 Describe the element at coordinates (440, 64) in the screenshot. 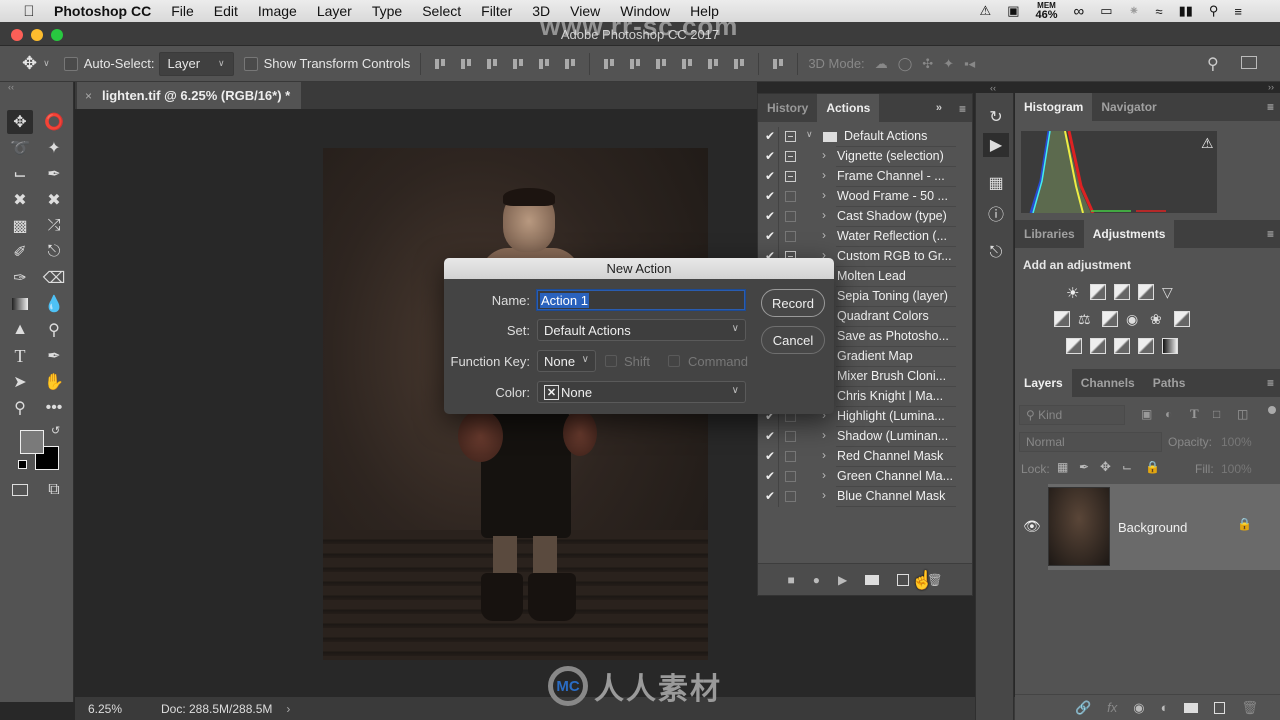

I see `align-top-edges-icon` at that location.